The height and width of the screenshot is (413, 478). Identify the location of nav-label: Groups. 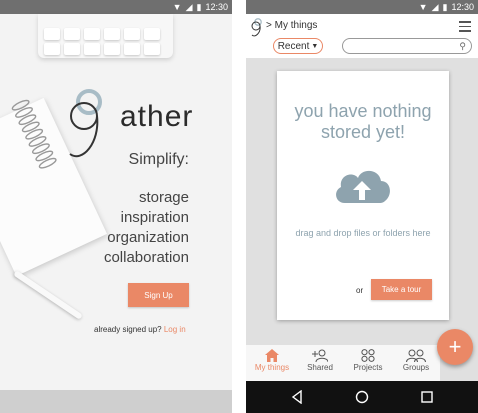
(416, 367).